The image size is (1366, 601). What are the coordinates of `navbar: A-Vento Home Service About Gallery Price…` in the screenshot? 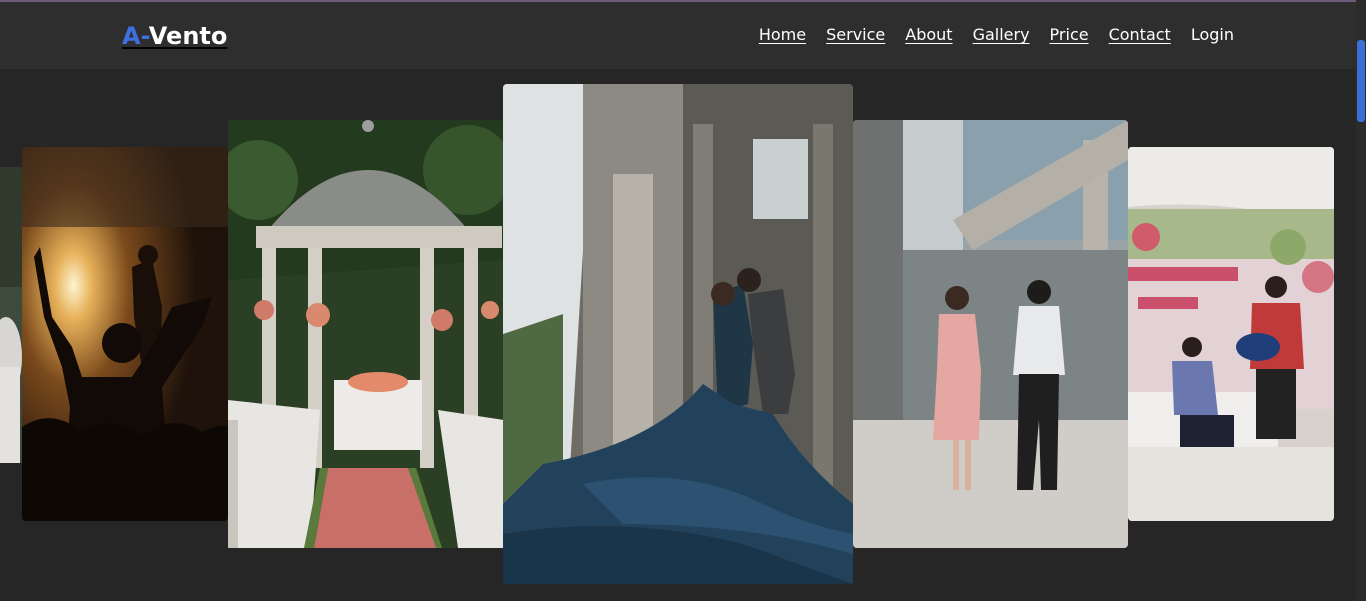 It's located at (678, 35).